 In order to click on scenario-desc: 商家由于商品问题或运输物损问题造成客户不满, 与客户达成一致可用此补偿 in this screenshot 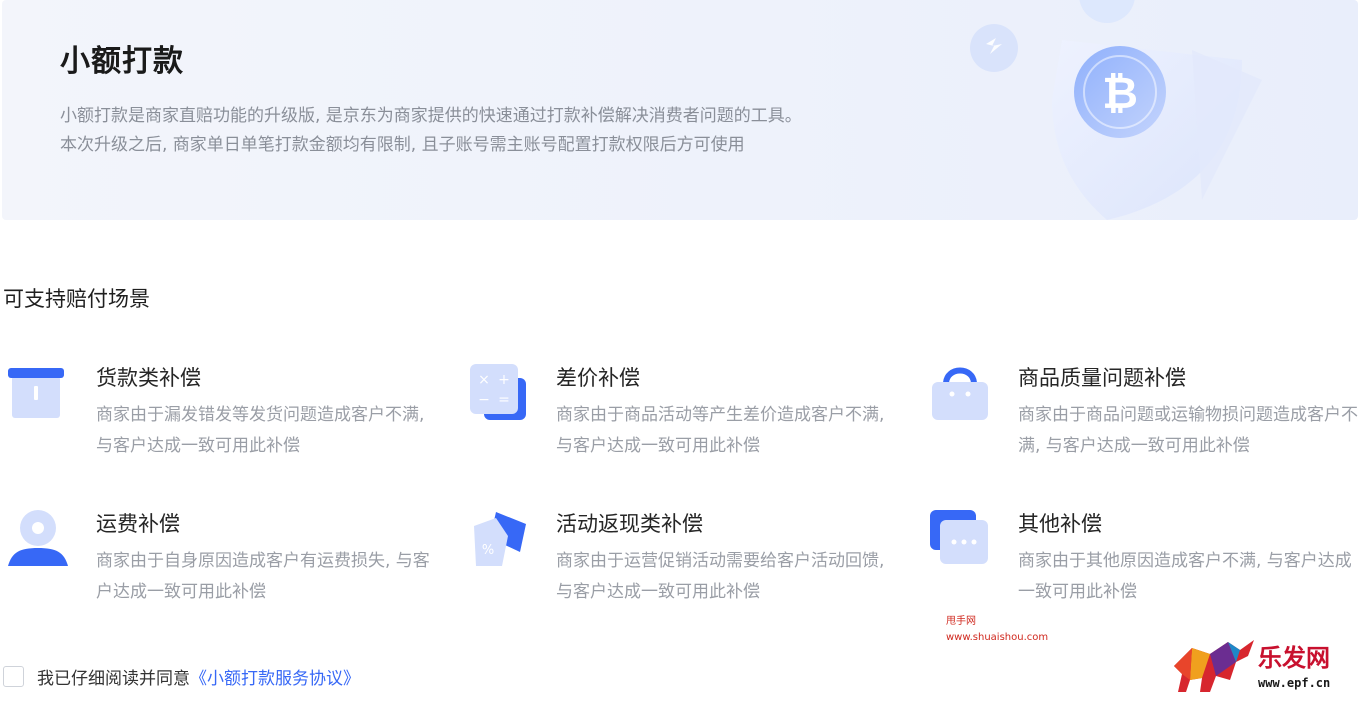, I will do `click(1188, 430)`.